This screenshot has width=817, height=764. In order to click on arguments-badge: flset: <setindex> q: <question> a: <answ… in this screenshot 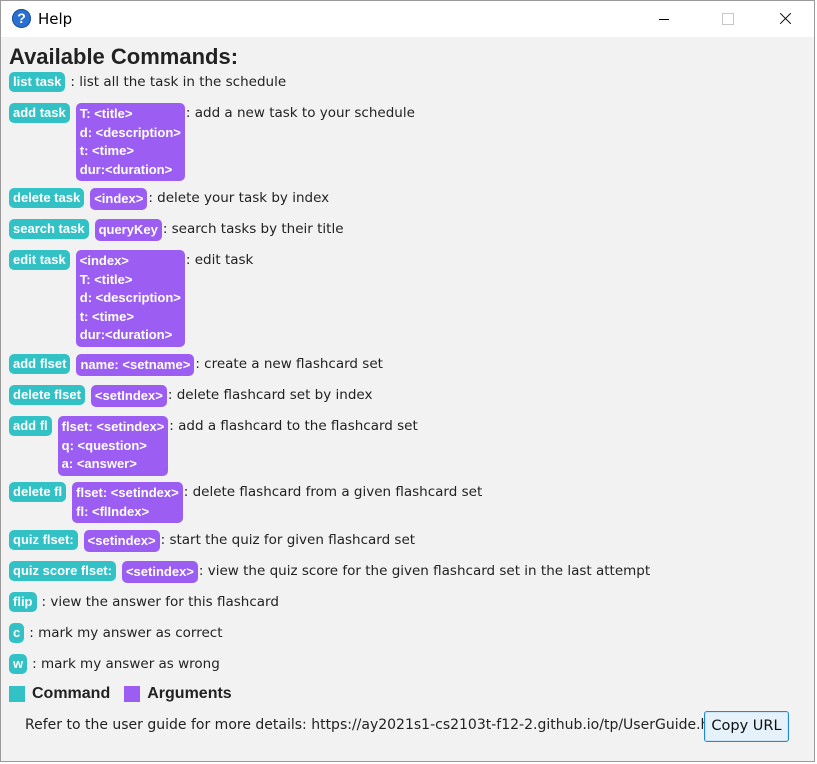, I will do `click(113, 446)`.